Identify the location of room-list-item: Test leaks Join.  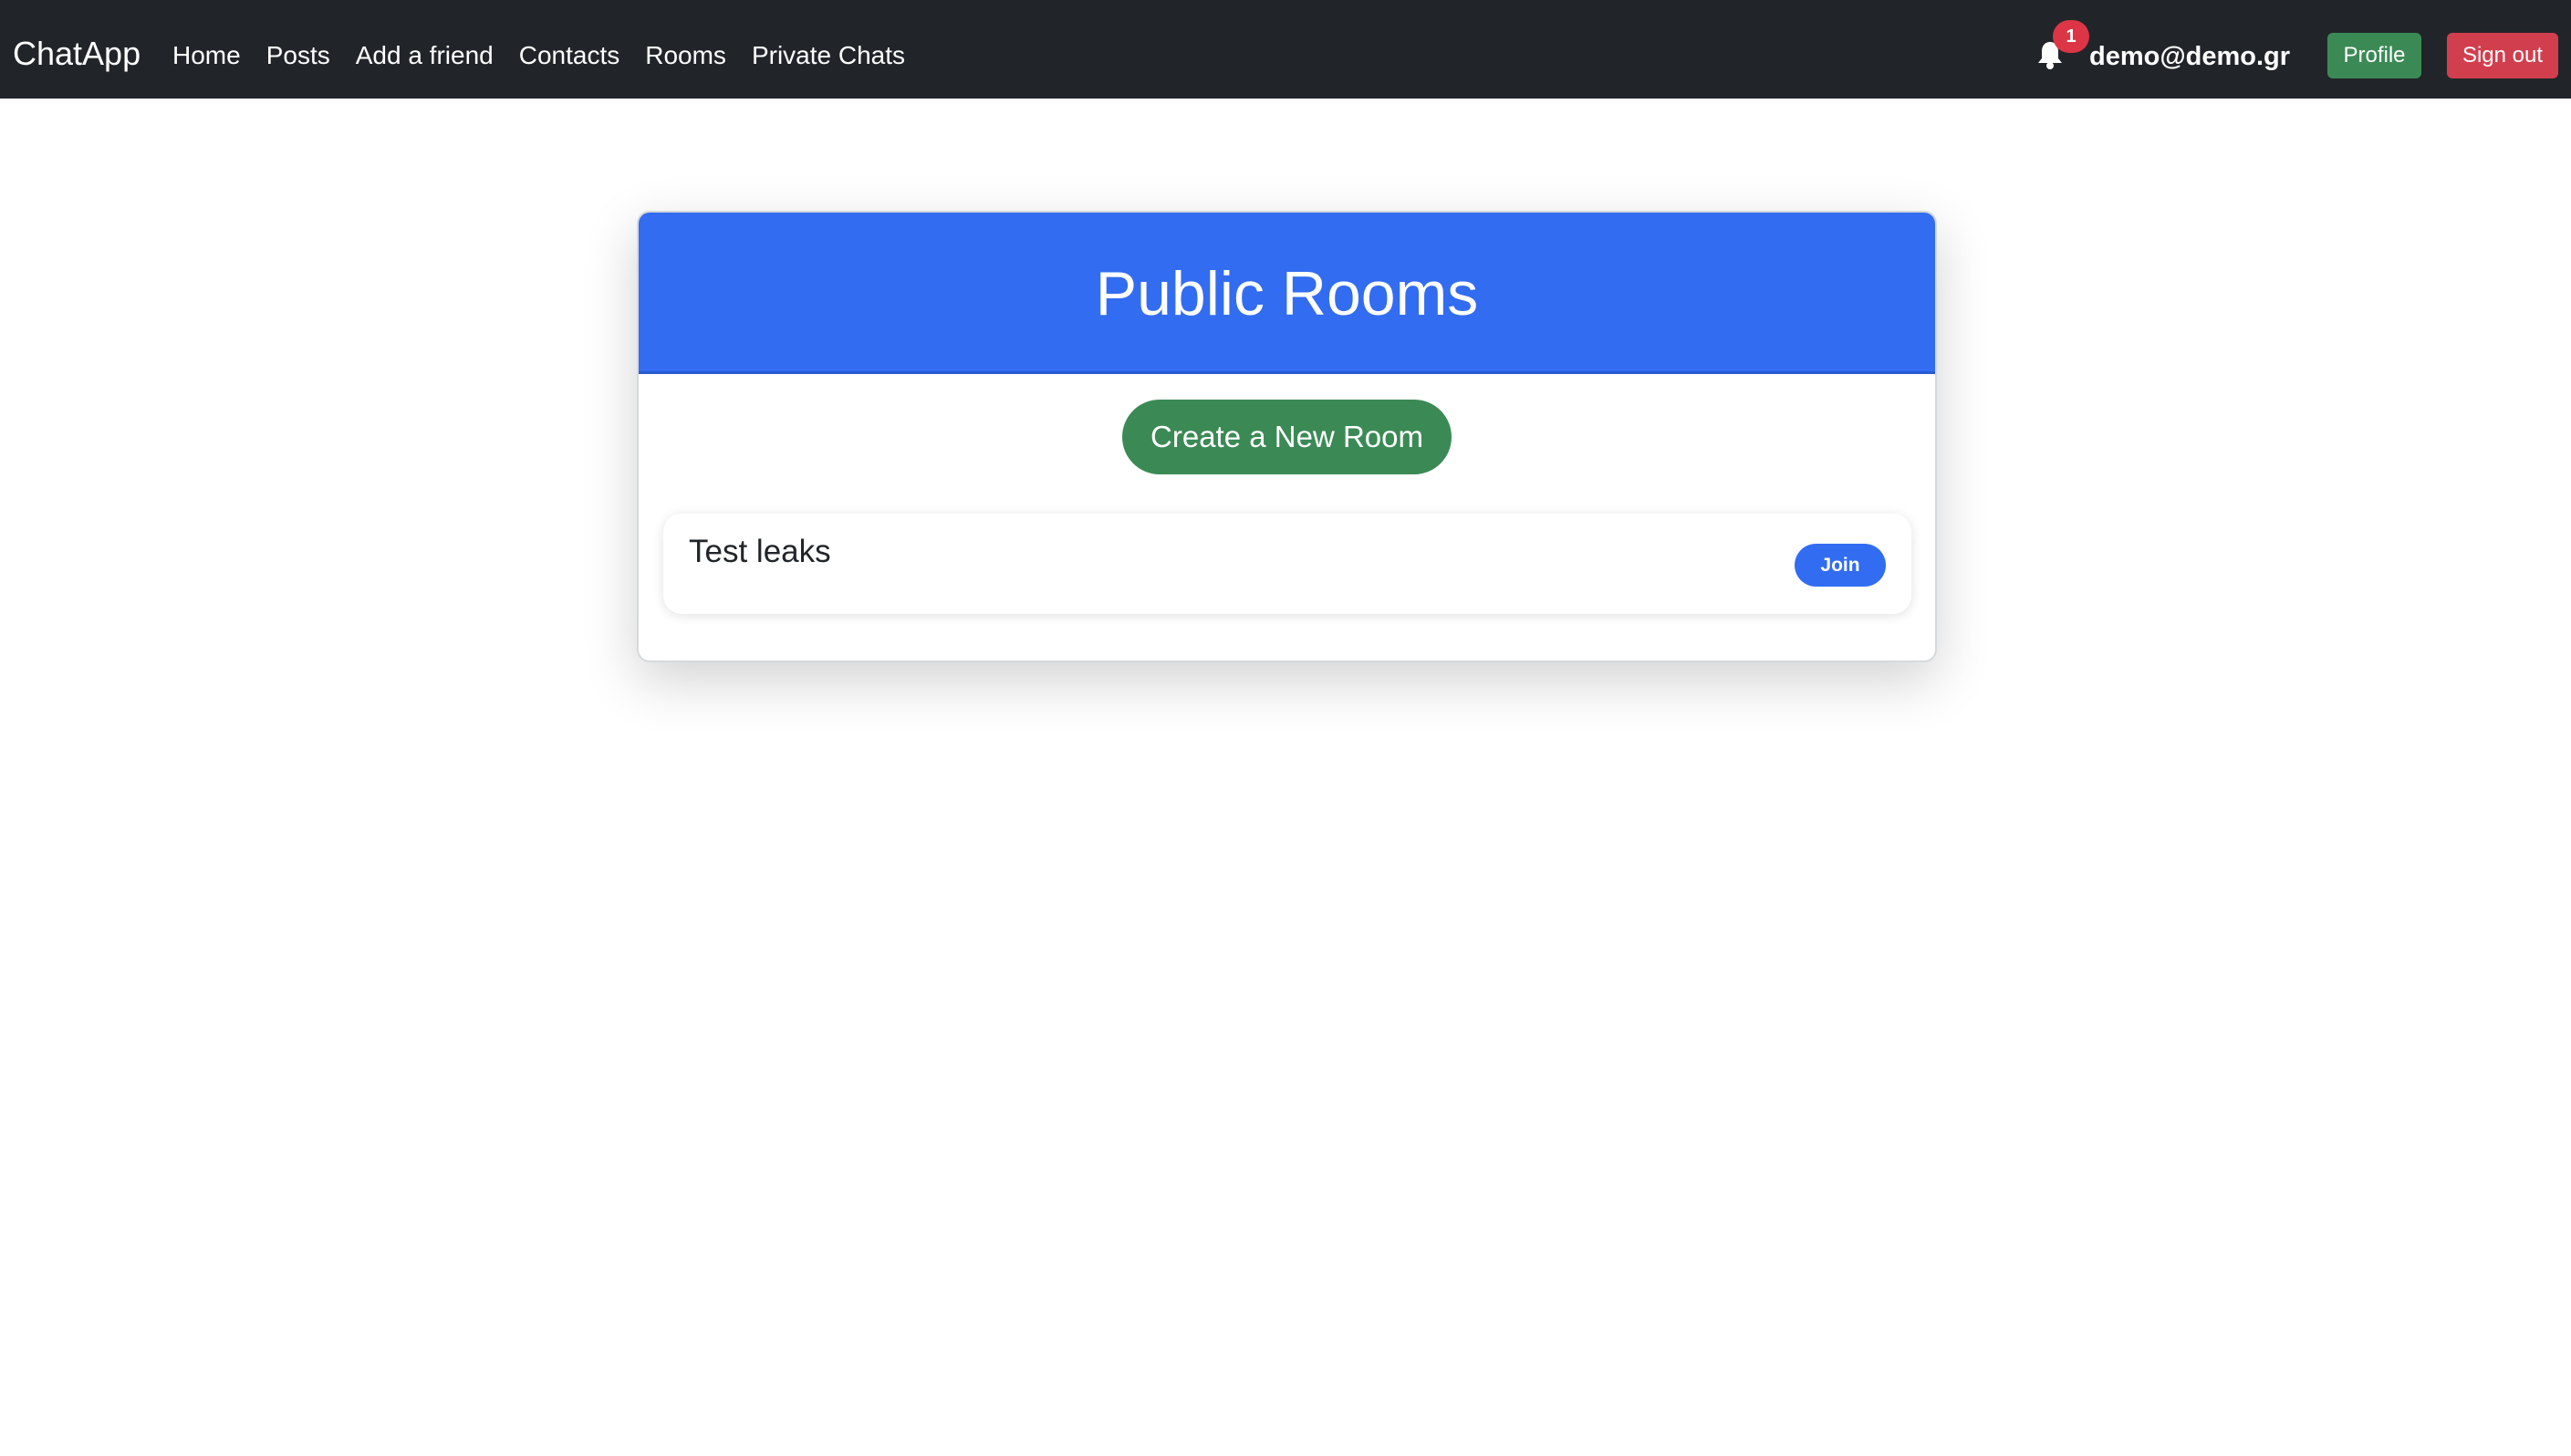
(1287, 564).